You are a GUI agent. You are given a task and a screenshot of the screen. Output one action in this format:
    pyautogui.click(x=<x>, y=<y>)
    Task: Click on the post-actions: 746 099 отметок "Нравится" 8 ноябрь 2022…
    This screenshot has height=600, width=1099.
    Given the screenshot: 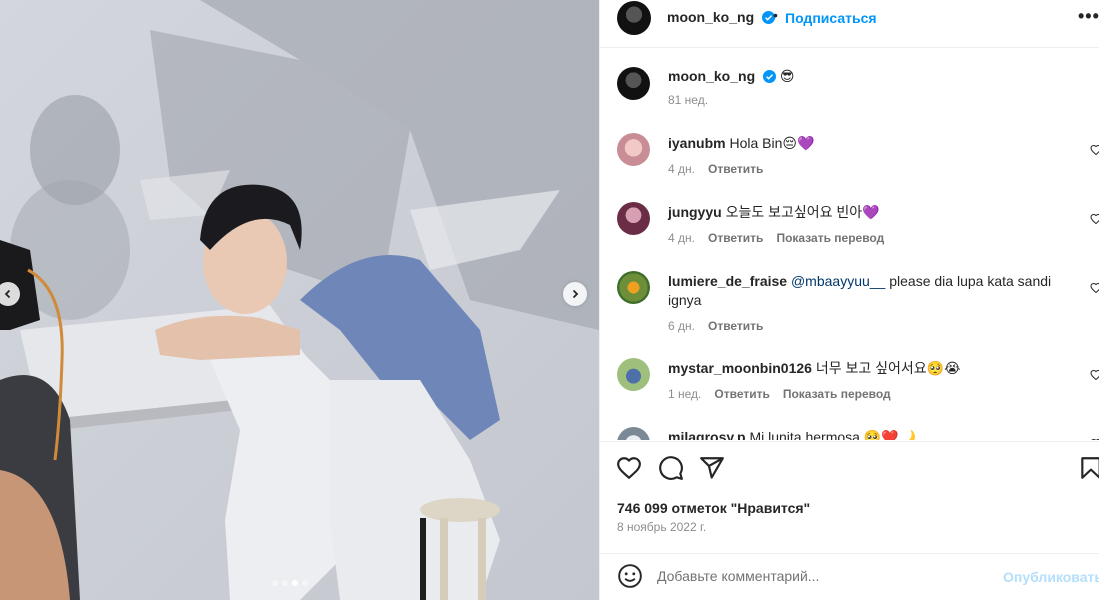 What is the action you would take?
    pyautogui.click(x=849, y=498)
    